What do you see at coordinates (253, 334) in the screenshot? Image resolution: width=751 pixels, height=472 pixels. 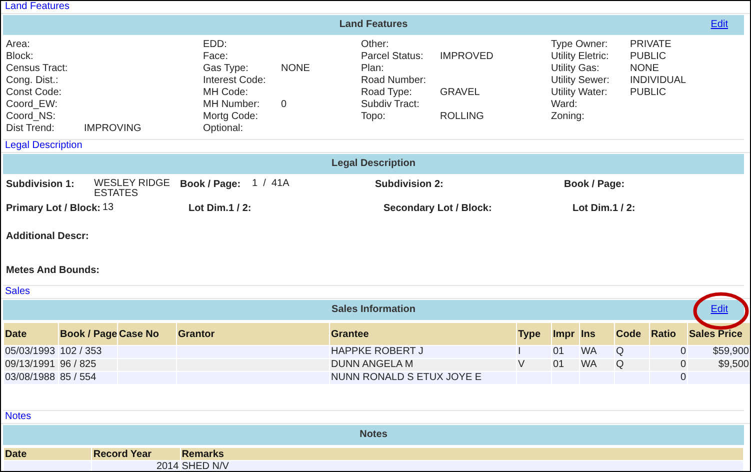 I see `column-header: Grantor` at bounding box center [253, 334].